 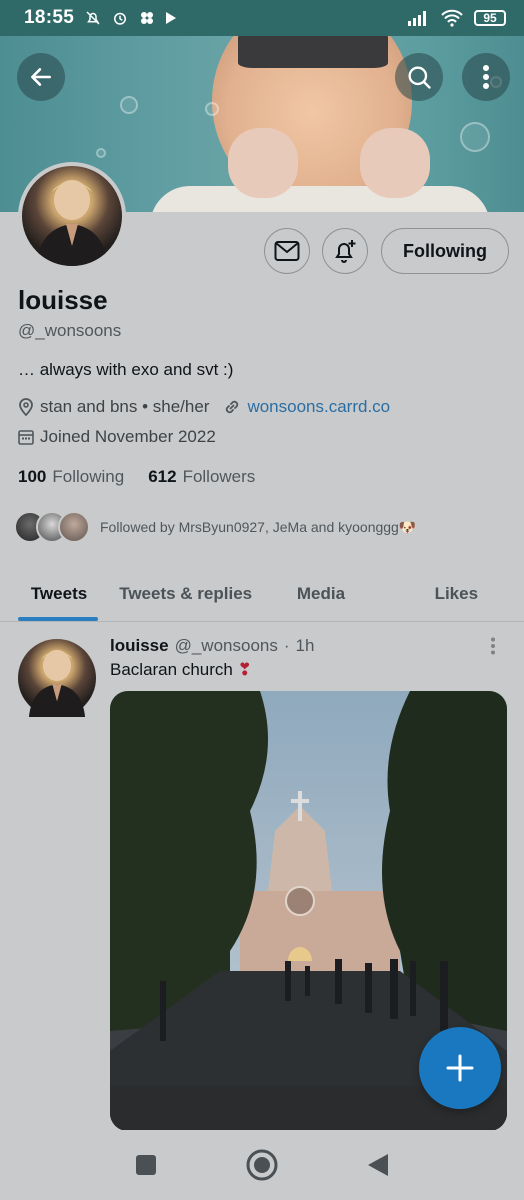 I want to click on followers-count: 612, so click(x=162, y=476).